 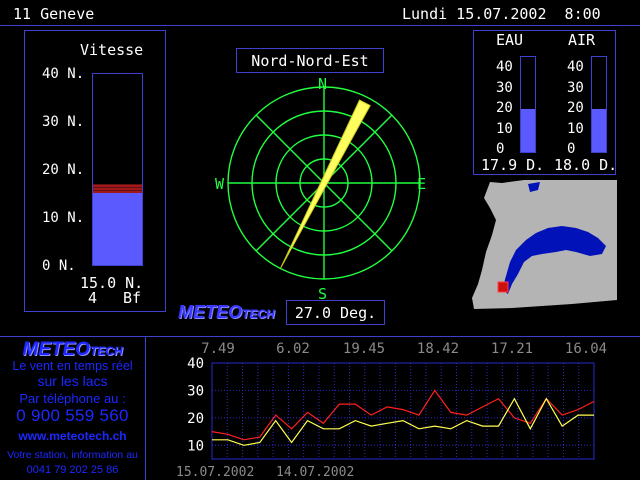 What do you see at coordinates (93, 298) in the screenshot?
I see `beaufort-number: 4` at bounding box center [93, 298].